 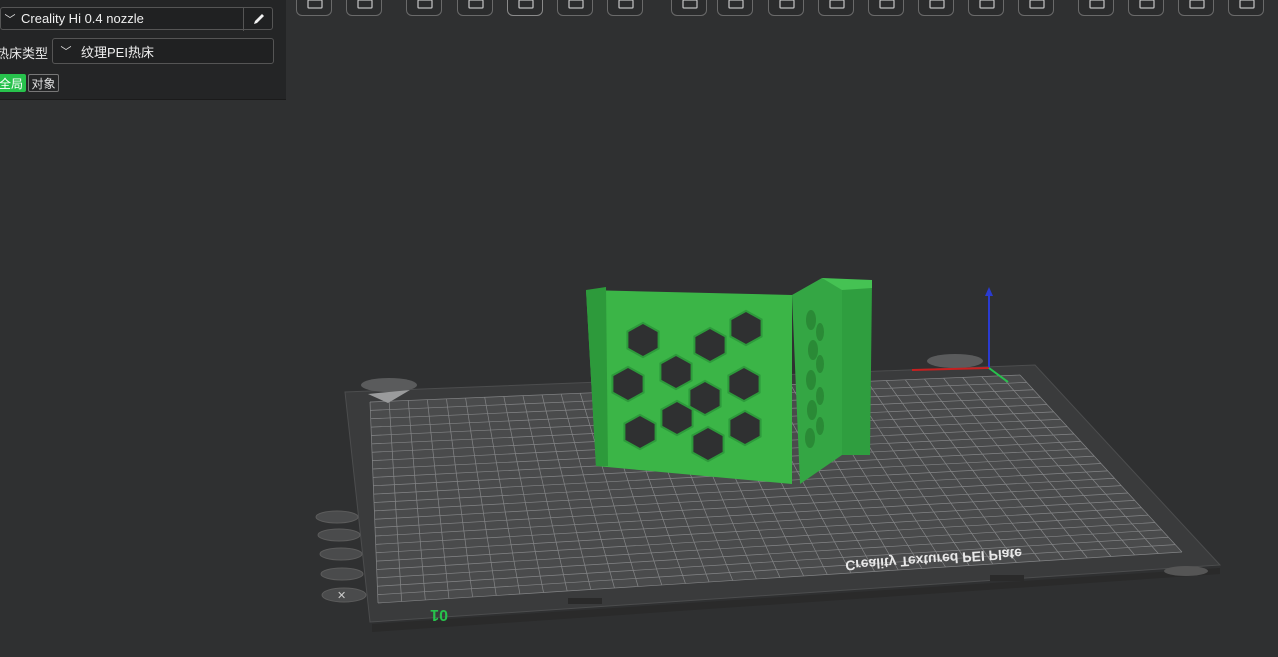 I want to click on scale-icon, so click(x=987, y=4).